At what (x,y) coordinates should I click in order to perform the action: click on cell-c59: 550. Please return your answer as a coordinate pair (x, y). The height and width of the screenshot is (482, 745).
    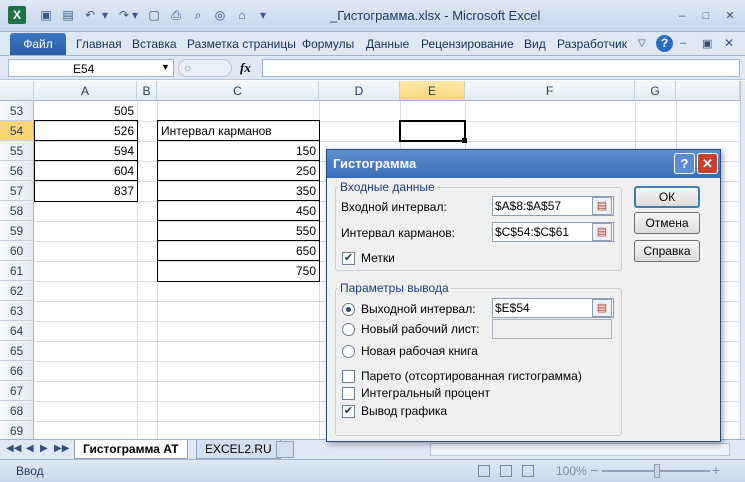
    Looking at the image, I should click on (238, 230).